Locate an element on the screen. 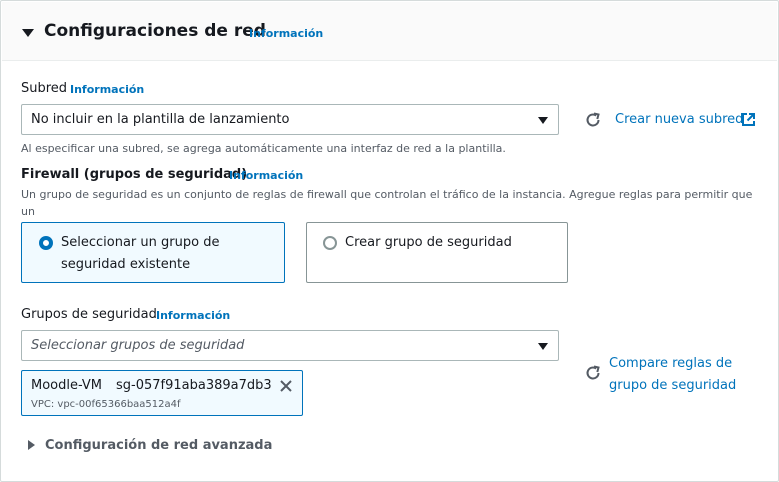  radio-button-selected is located at coordinates (46, 243).